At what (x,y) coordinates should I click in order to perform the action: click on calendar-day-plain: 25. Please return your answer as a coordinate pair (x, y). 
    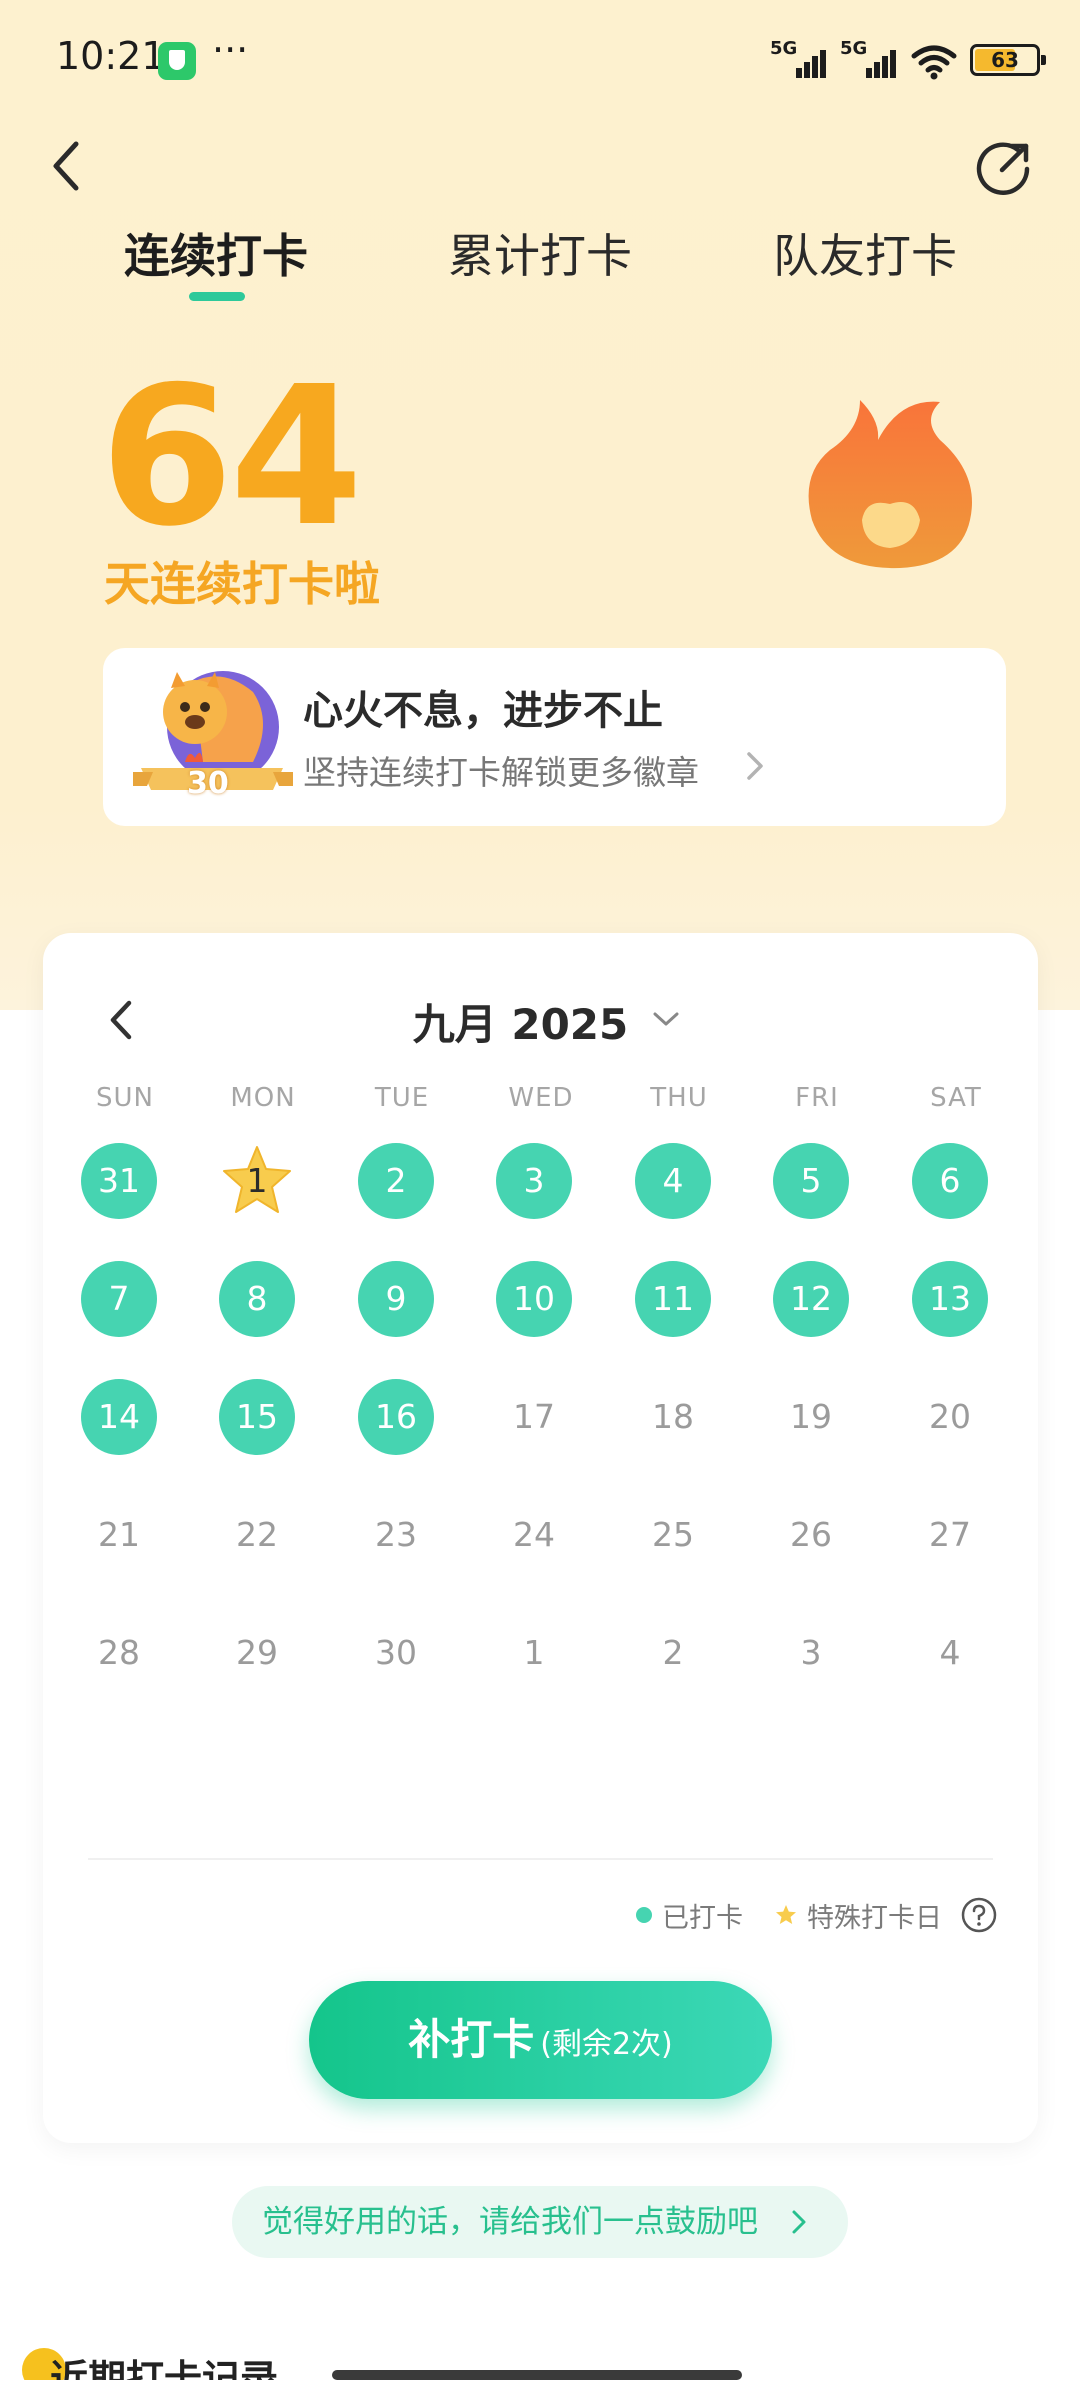
    Looking at the image, I should click on (673, 1535).